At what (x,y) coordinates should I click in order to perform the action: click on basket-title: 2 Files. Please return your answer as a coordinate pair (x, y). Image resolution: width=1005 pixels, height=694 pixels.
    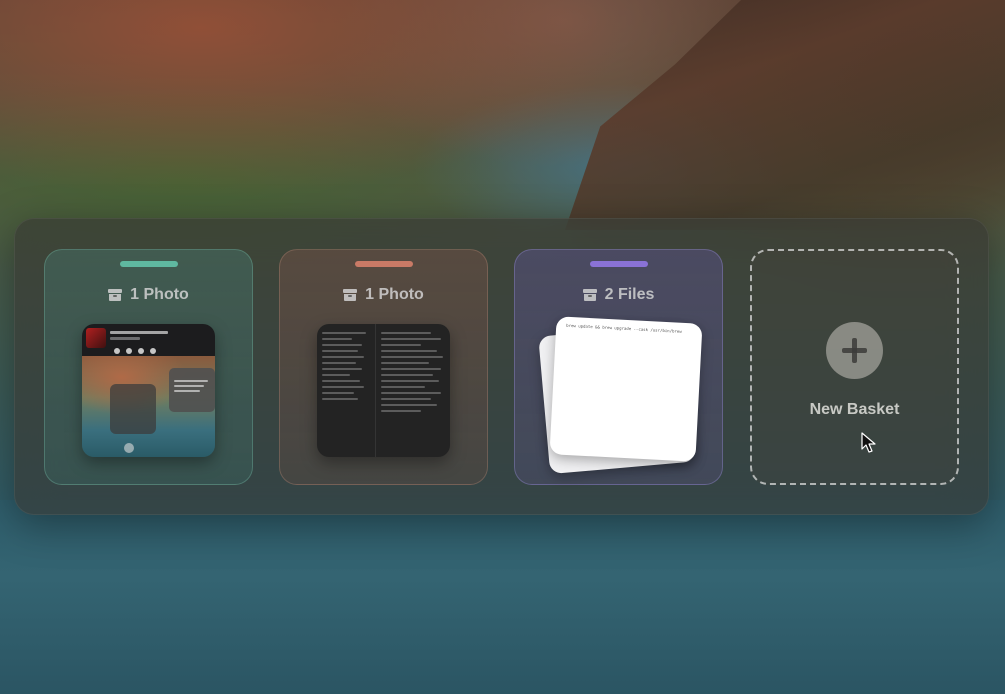
    Looking at the image, I should click on (618, 295).